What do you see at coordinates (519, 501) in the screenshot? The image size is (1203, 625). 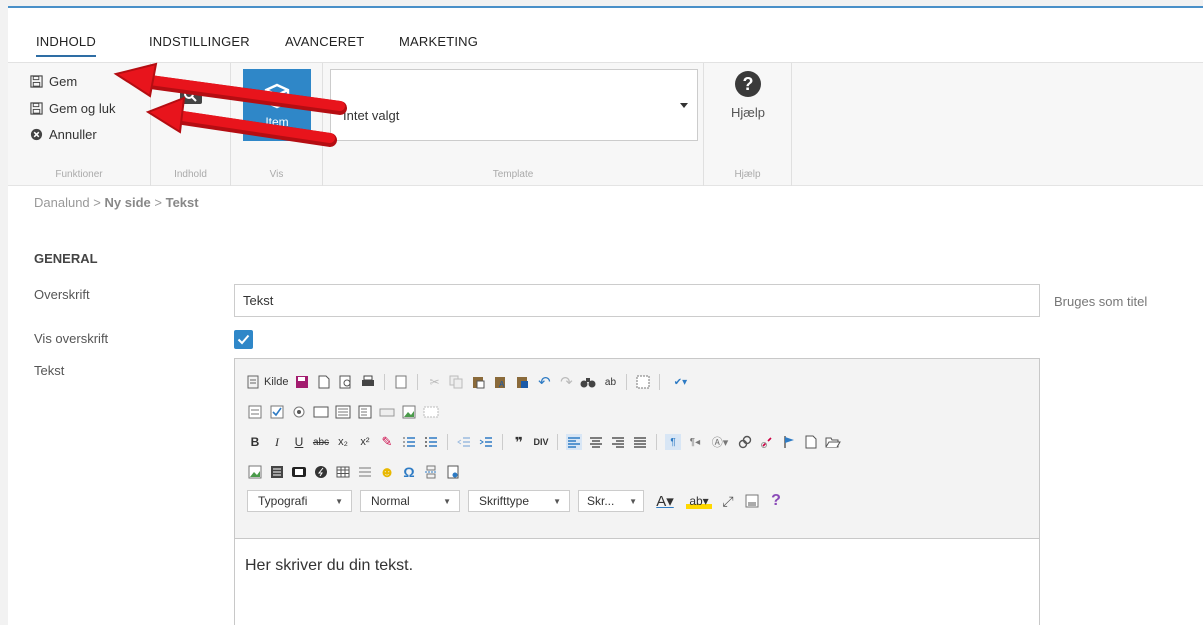 I see `font-dropdown: Skrifttype ▼` at bounding box center [519, 501].